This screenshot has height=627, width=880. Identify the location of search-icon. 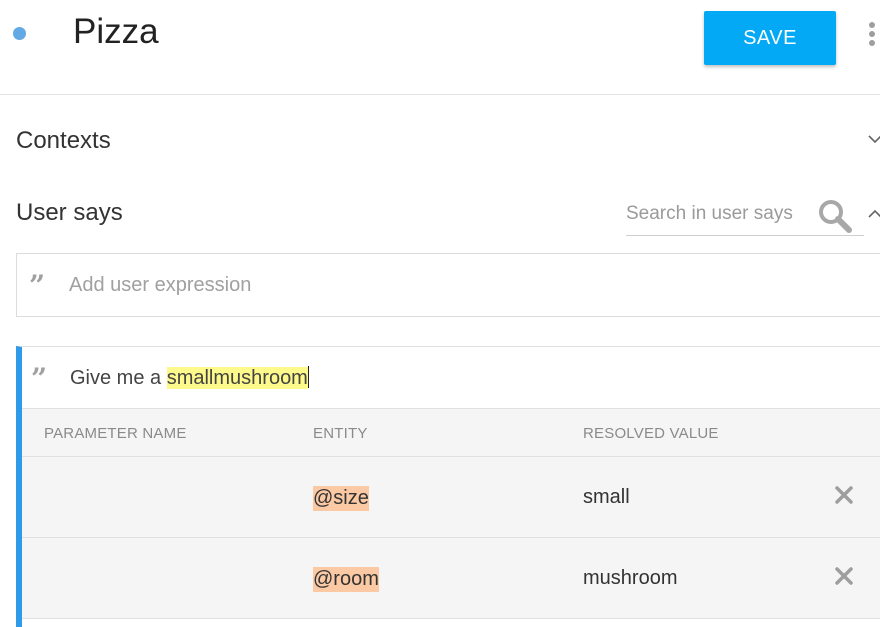
(836, 218).